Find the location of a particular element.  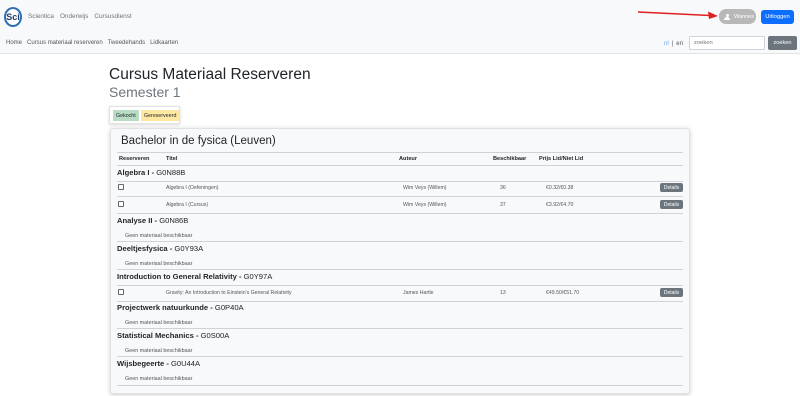

item-price: €0.32/€0.38 is located at coordinates (560, 188).